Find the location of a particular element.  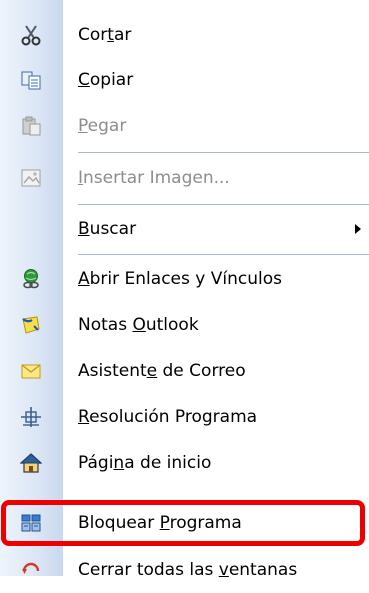

paste-icon is located at coordinates (31, 126).